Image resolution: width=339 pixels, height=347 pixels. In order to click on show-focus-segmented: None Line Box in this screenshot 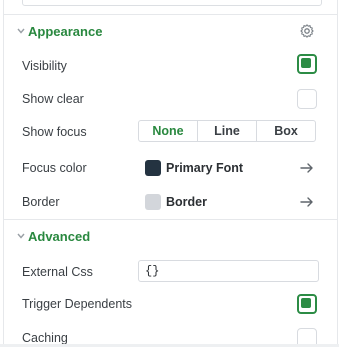, I will do `click(227, 131)`.